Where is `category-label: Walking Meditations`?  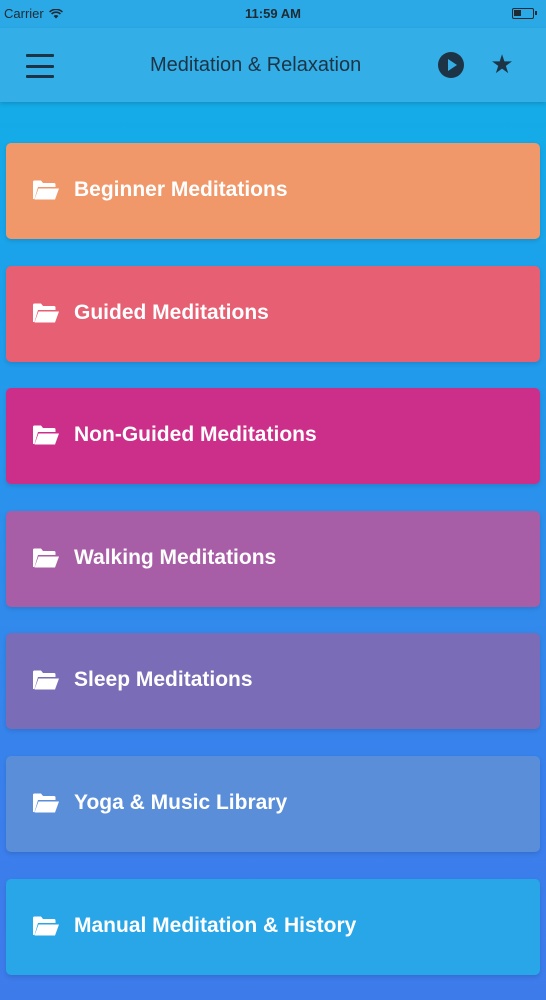
category-label: Walking Meditations is located at coordinates (175, 557).